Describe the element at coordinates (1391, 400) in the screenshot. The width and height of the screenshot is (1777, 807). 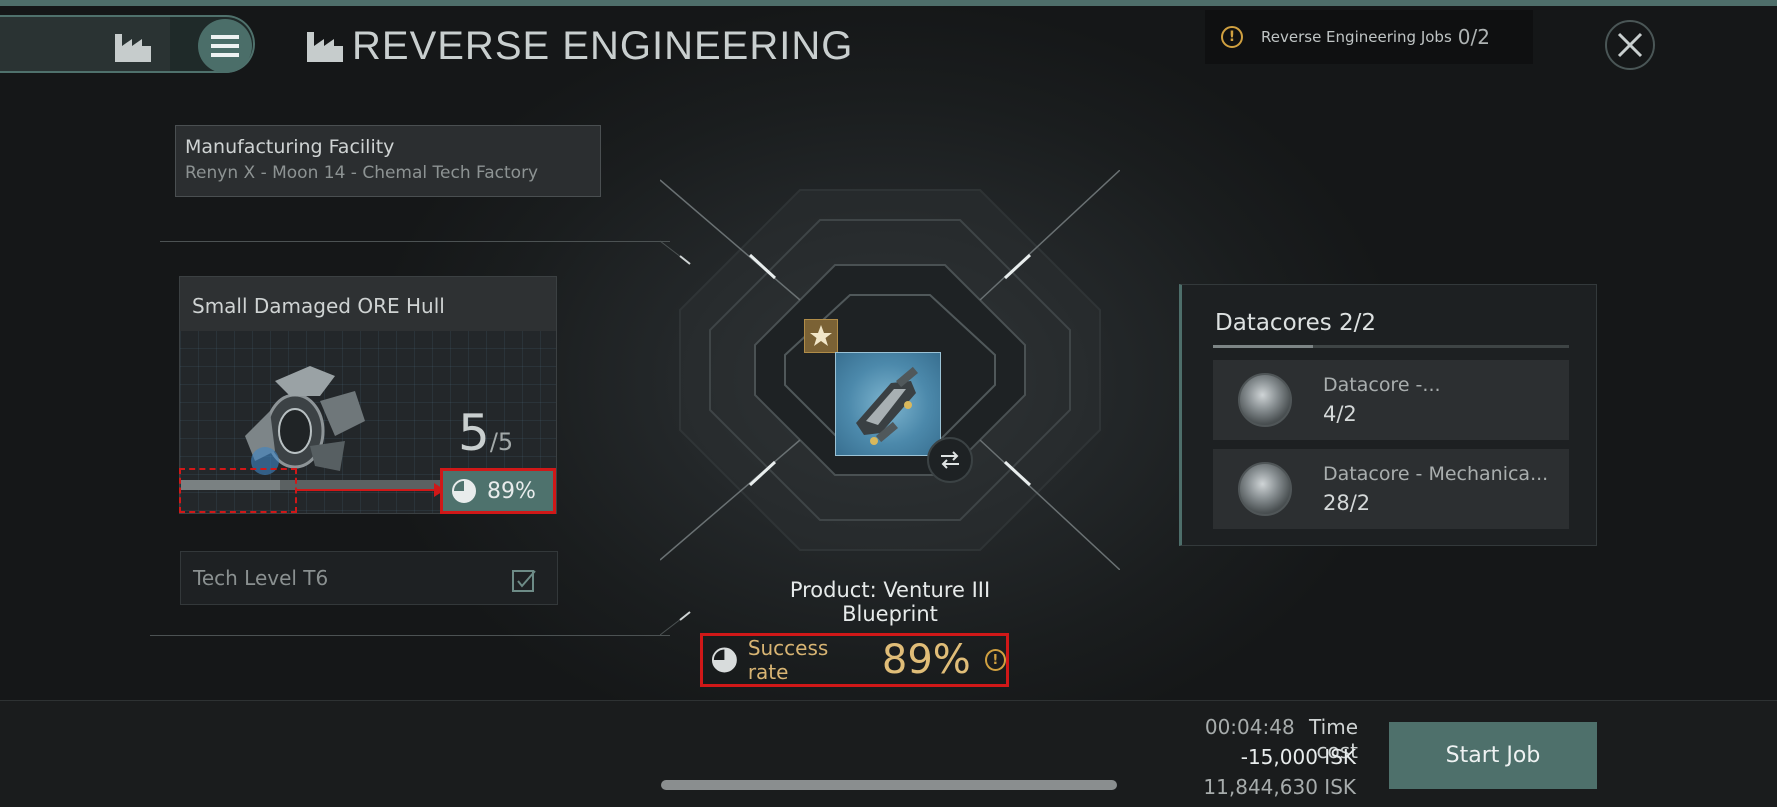
I see `datacore-item: Datacore -... 4/2` at that location.